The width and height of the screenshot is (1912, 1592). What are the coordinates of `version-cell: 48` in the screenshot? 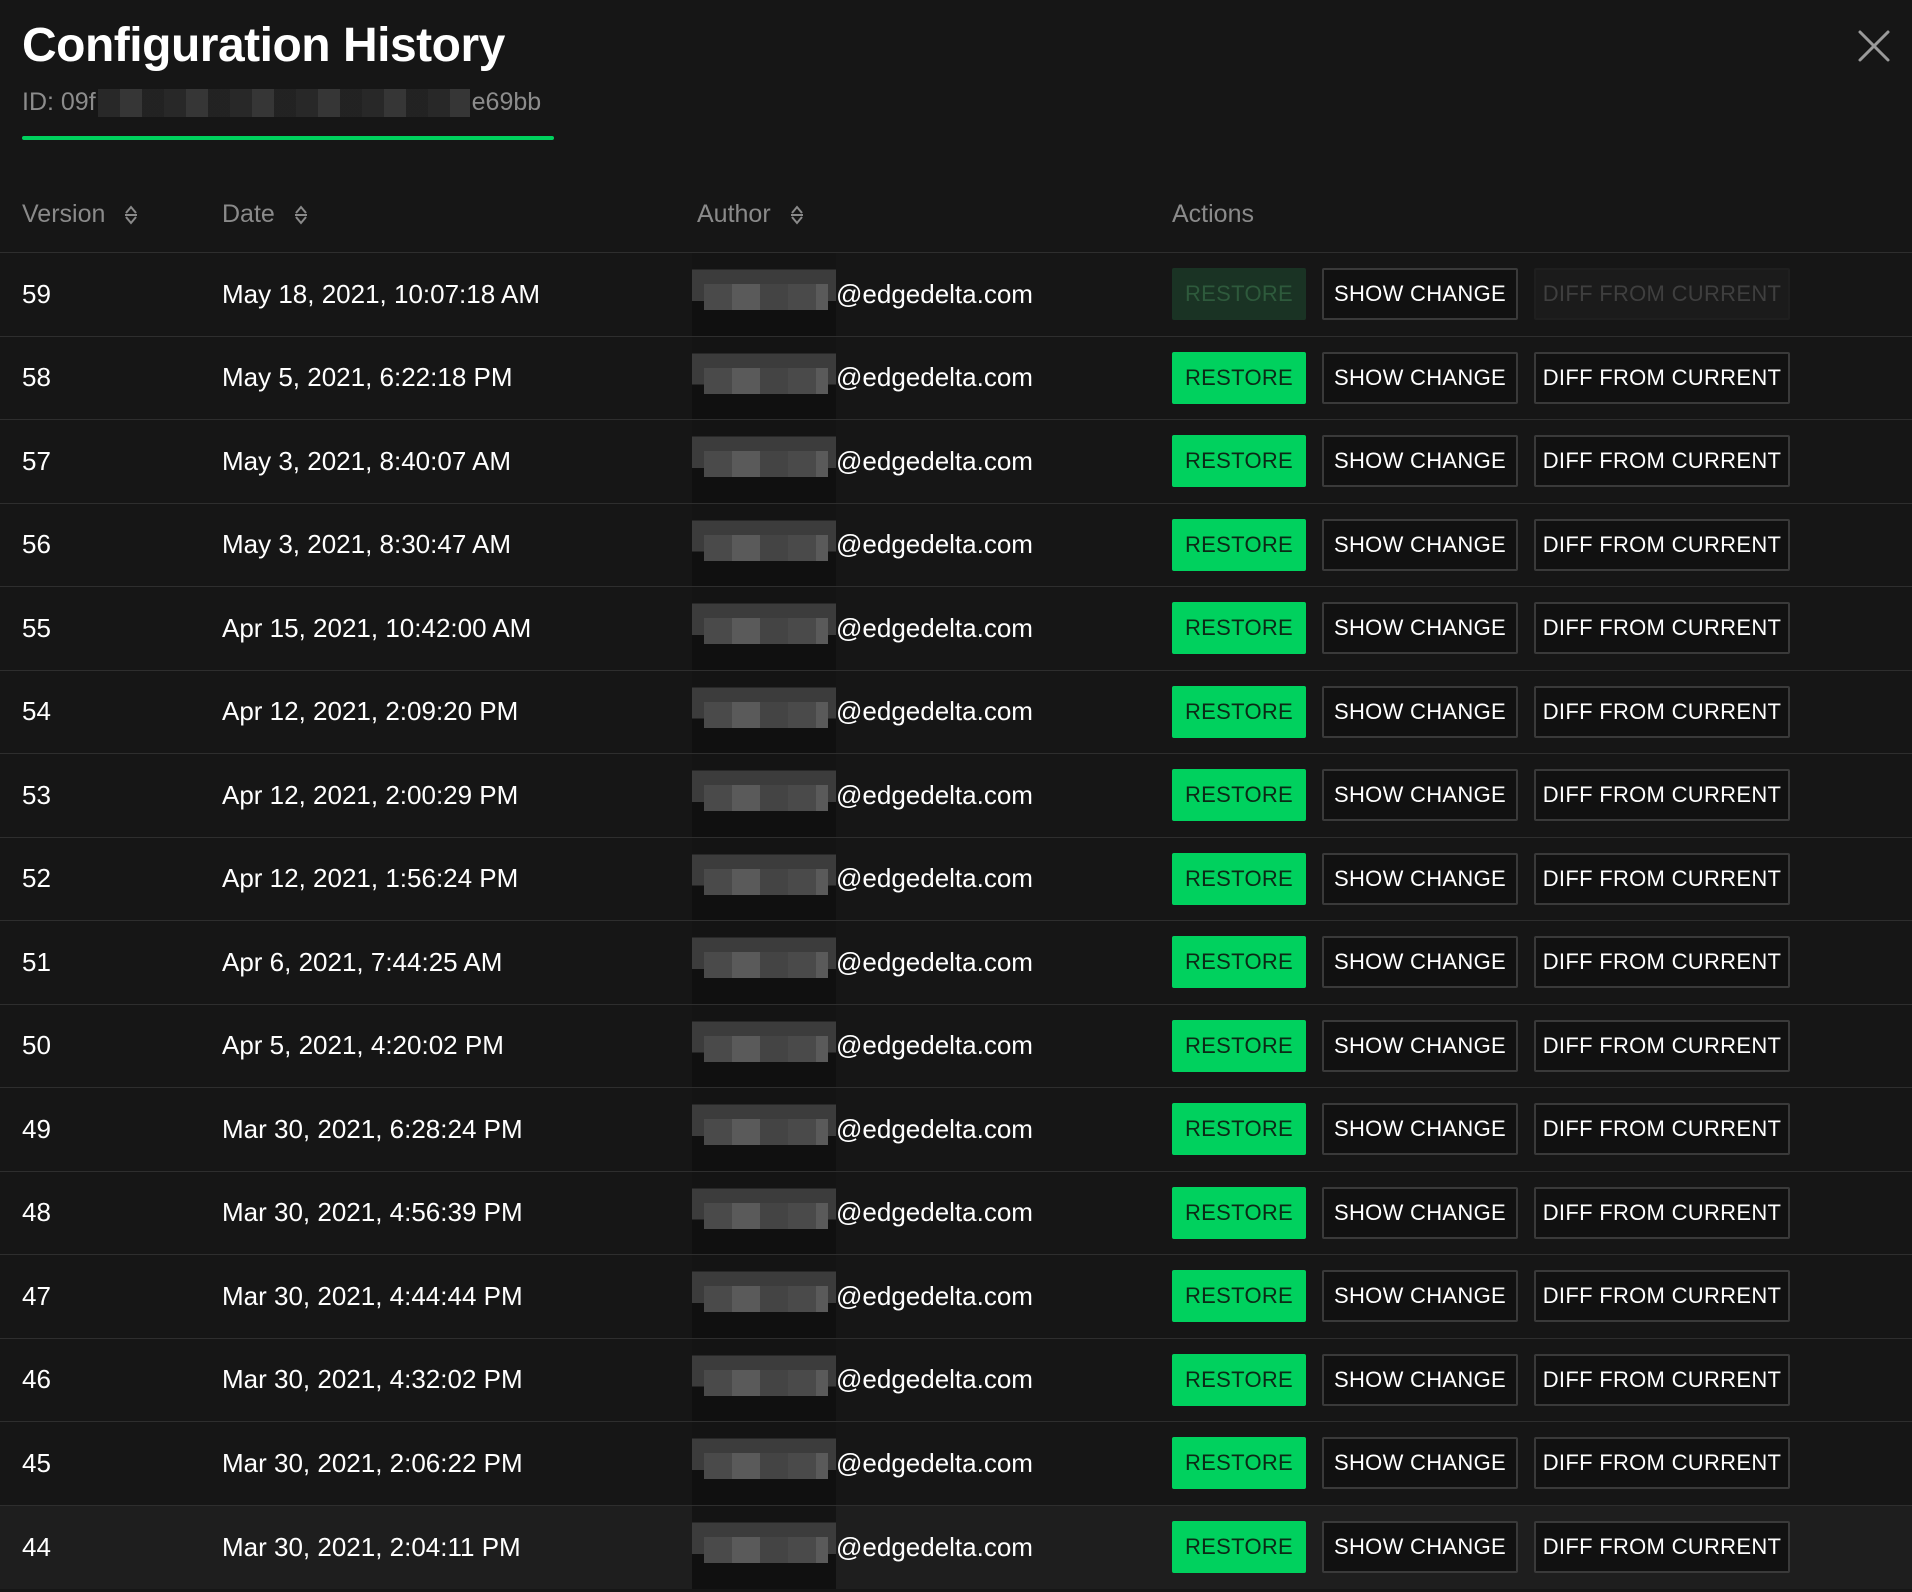 It's located at (36, 1212).